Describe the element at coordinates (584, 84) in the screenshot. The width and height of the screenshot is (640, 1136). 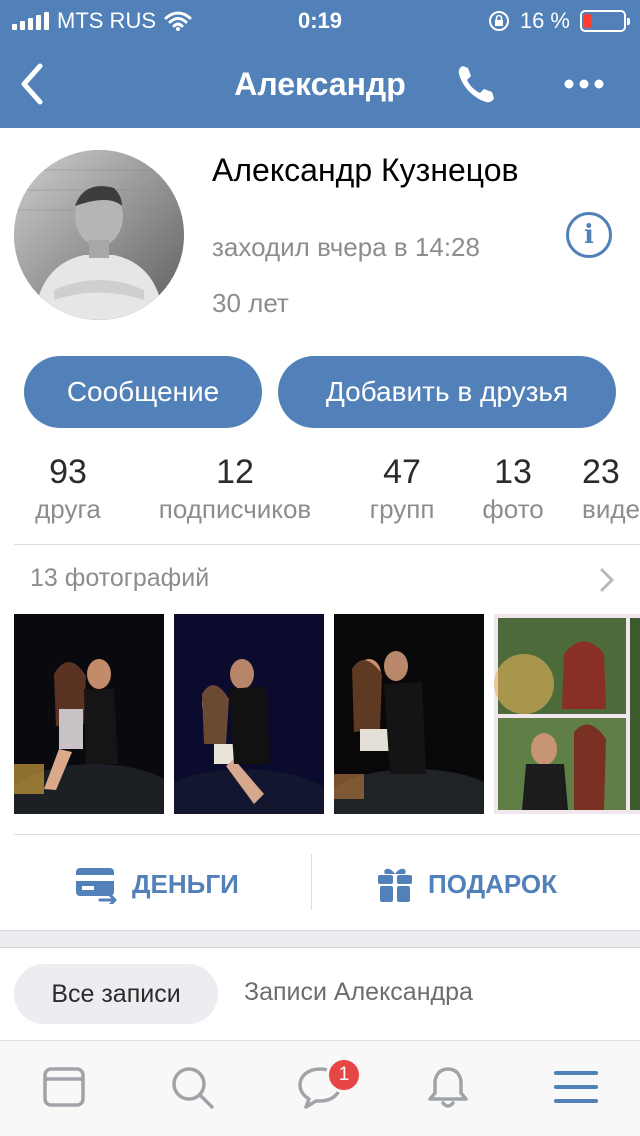
I see `more-dots-icon` at that location.